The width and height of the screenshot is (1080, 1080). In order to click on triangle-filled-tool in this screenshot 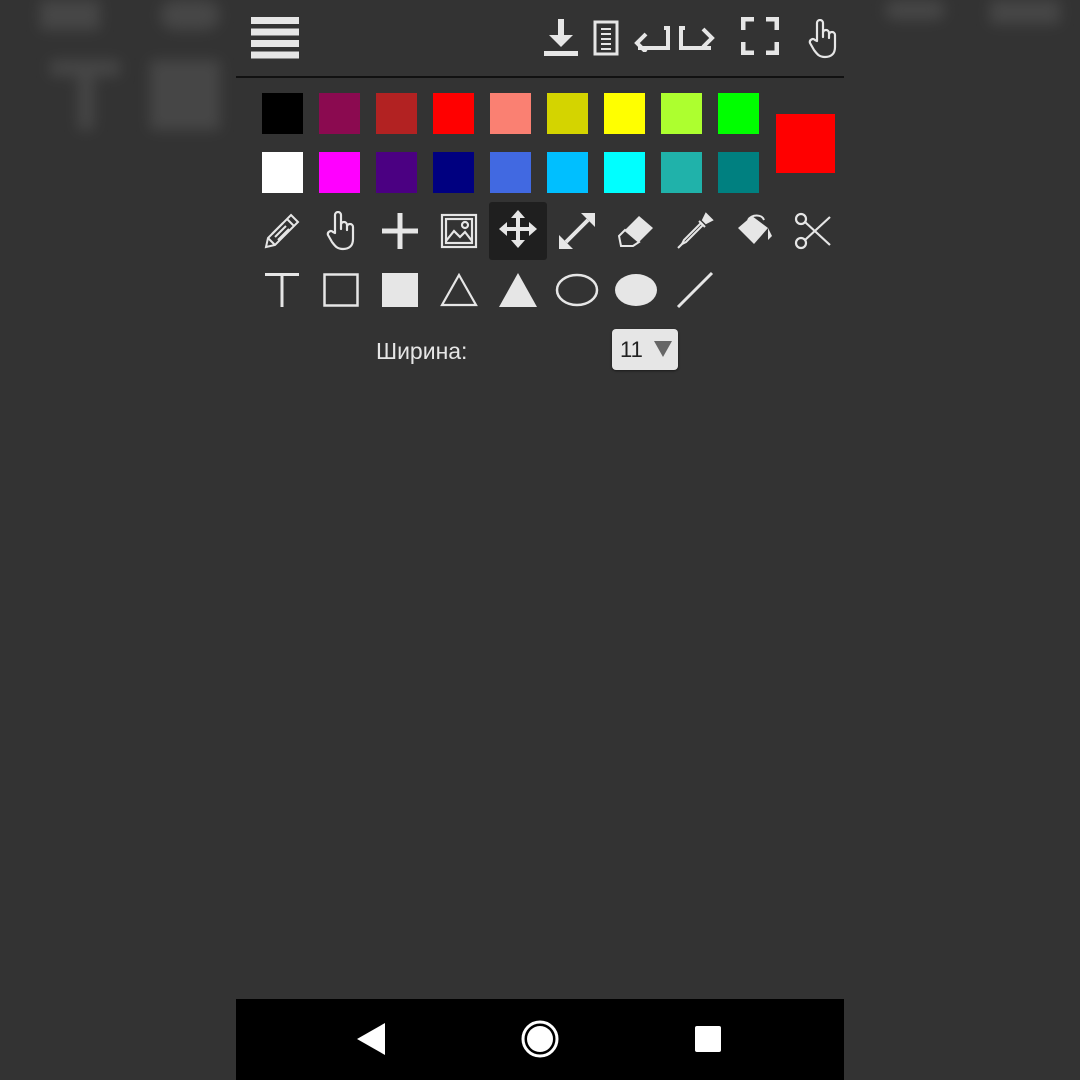, I will do `click(518, 292)`.